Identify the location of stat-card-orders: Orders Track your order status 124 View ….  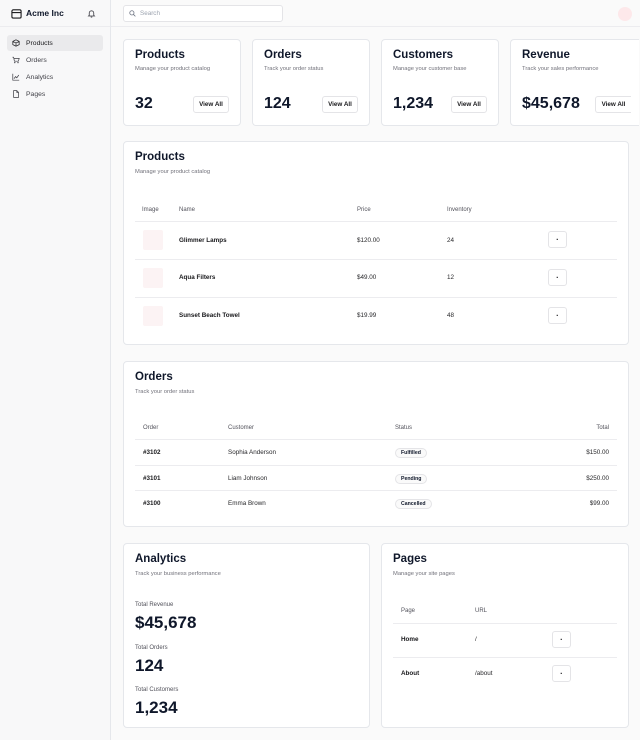
(311, 82).